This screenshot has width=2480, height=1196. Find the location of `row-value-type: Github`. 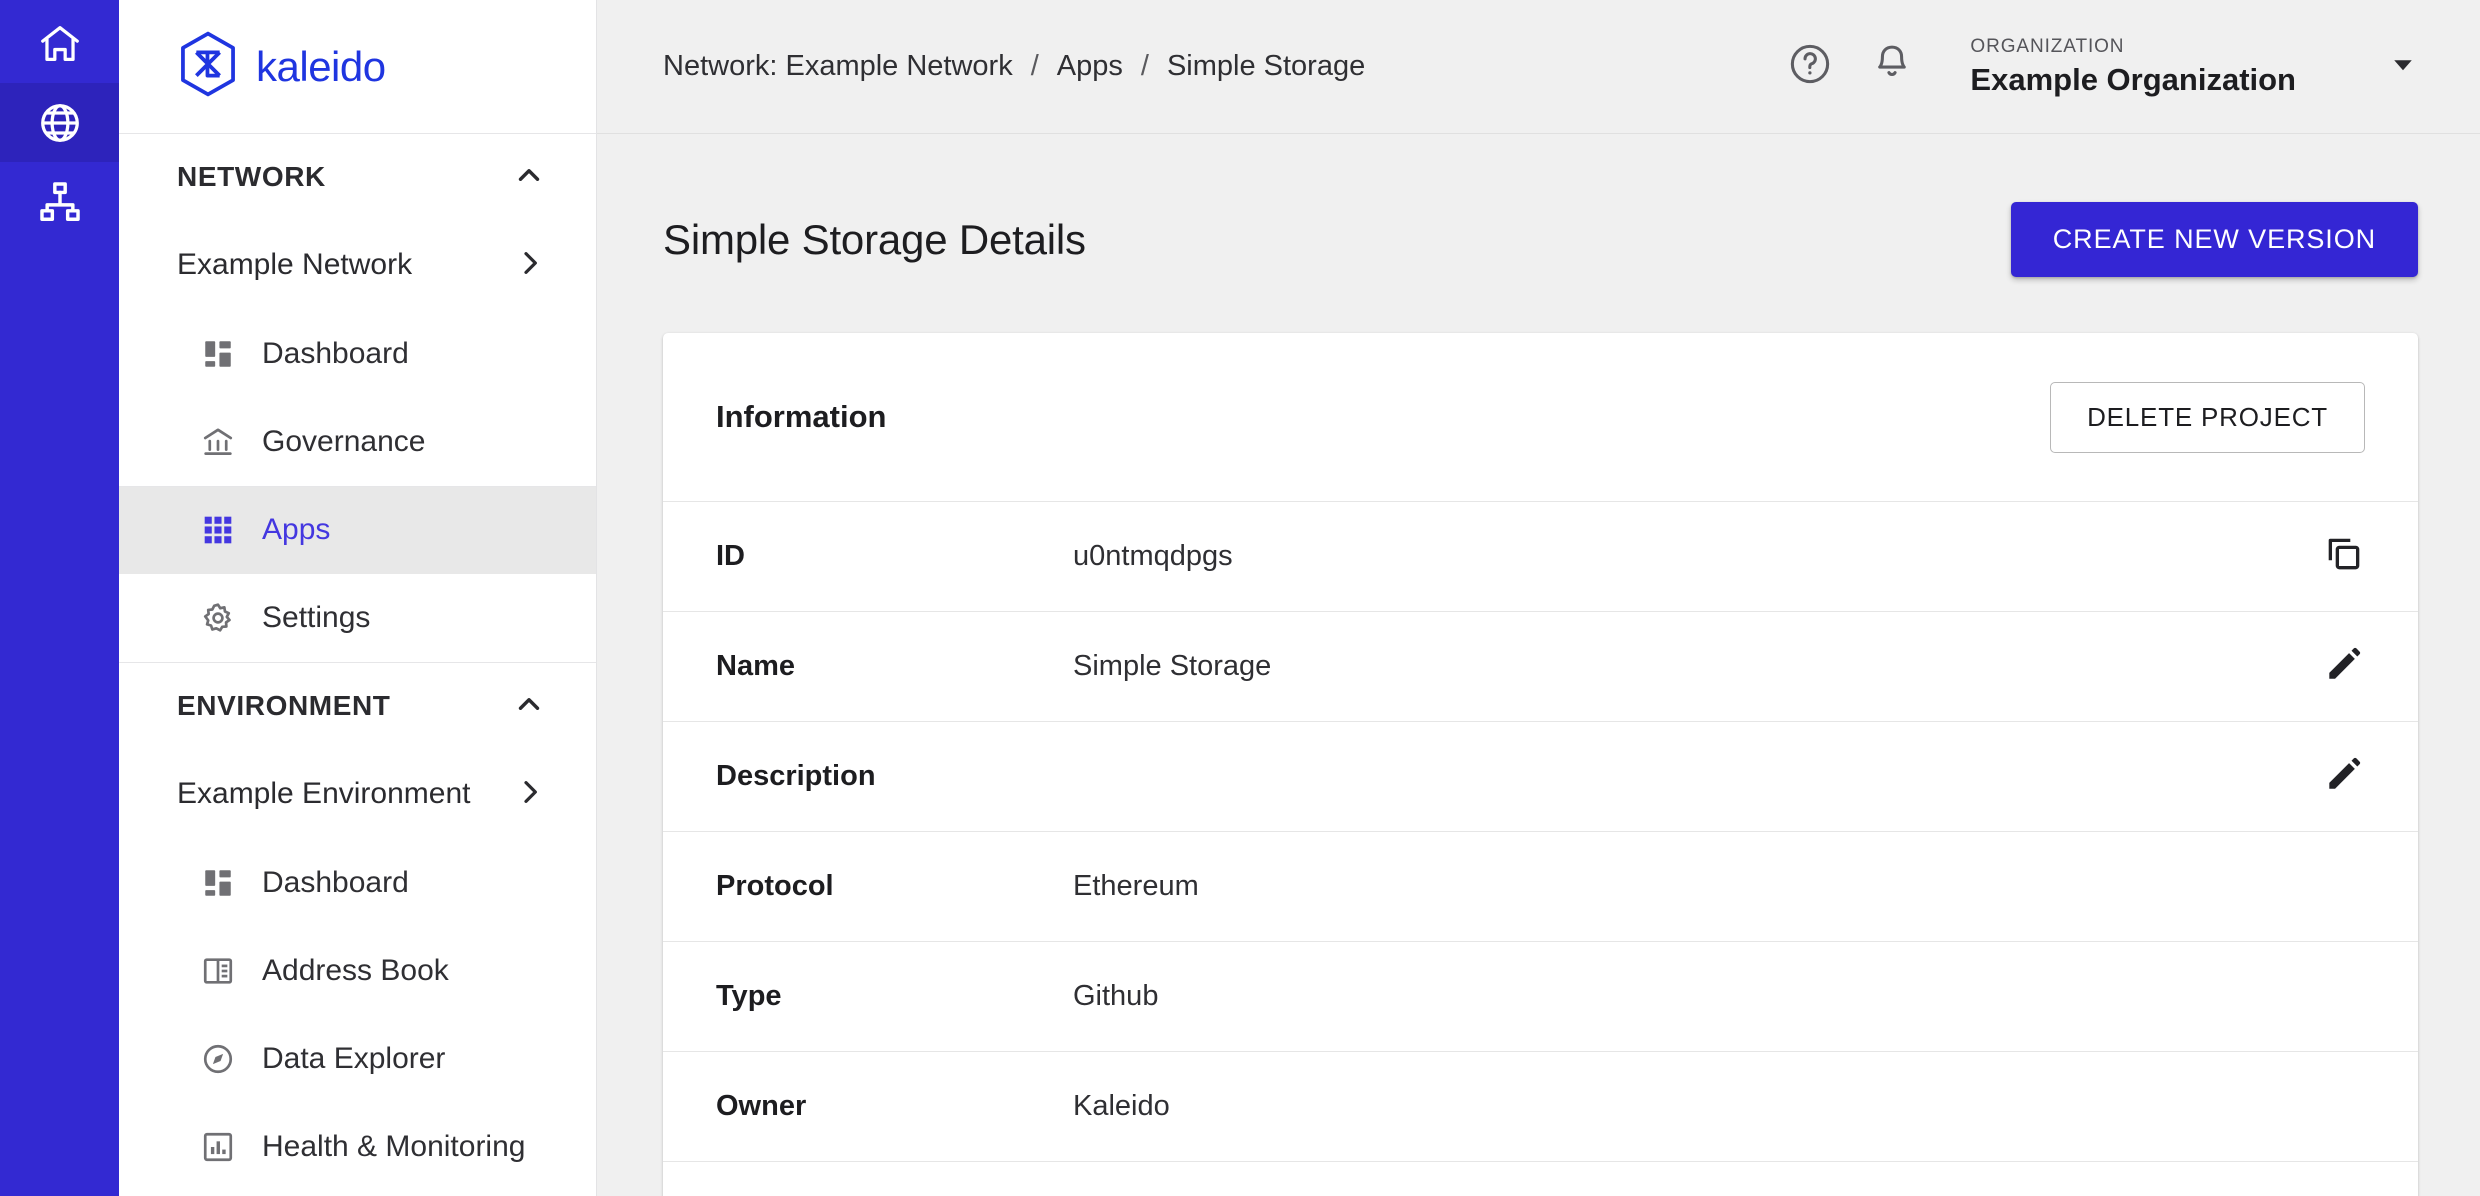

row-value-type: Github is located at coordinates (1116, 996).